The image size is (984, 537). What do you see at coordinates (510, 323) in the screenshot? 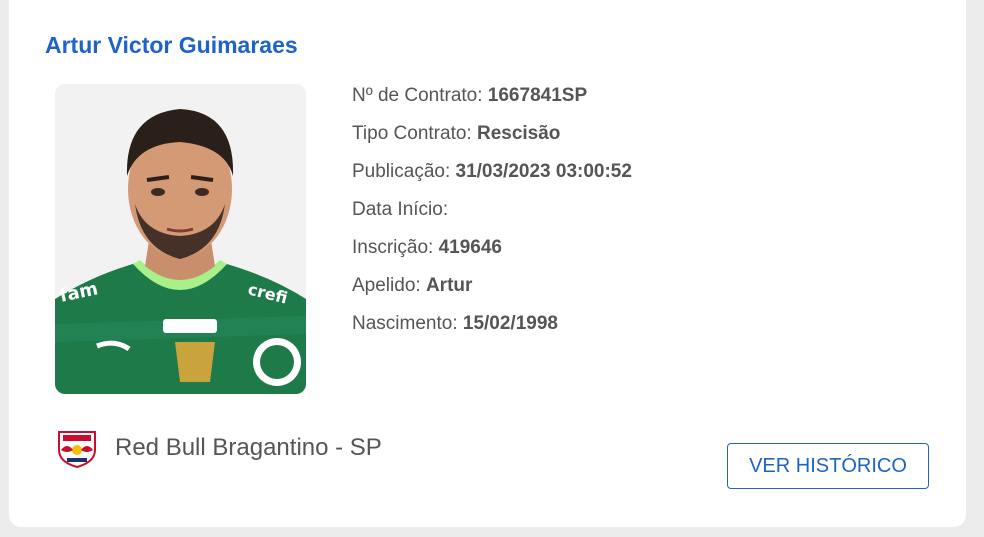
I see `detail-value: 15/02/1998` at bounding box center [510, 323].